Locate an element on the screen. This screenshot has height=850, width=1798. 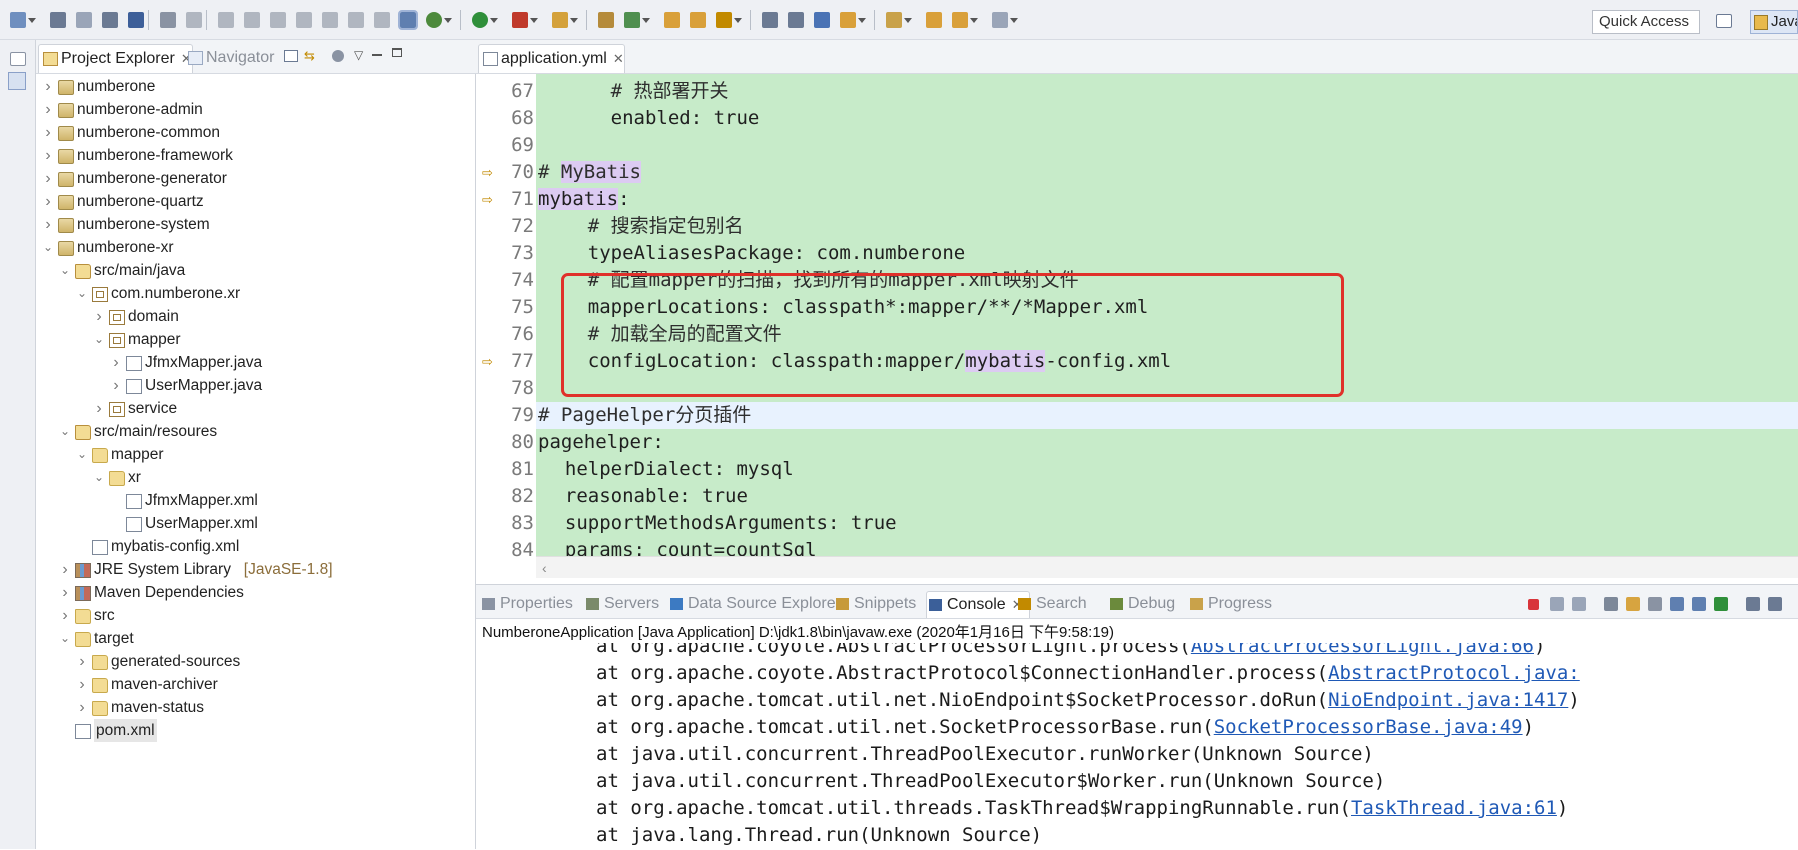
open-task-icon is located at coordinates (698, 20).